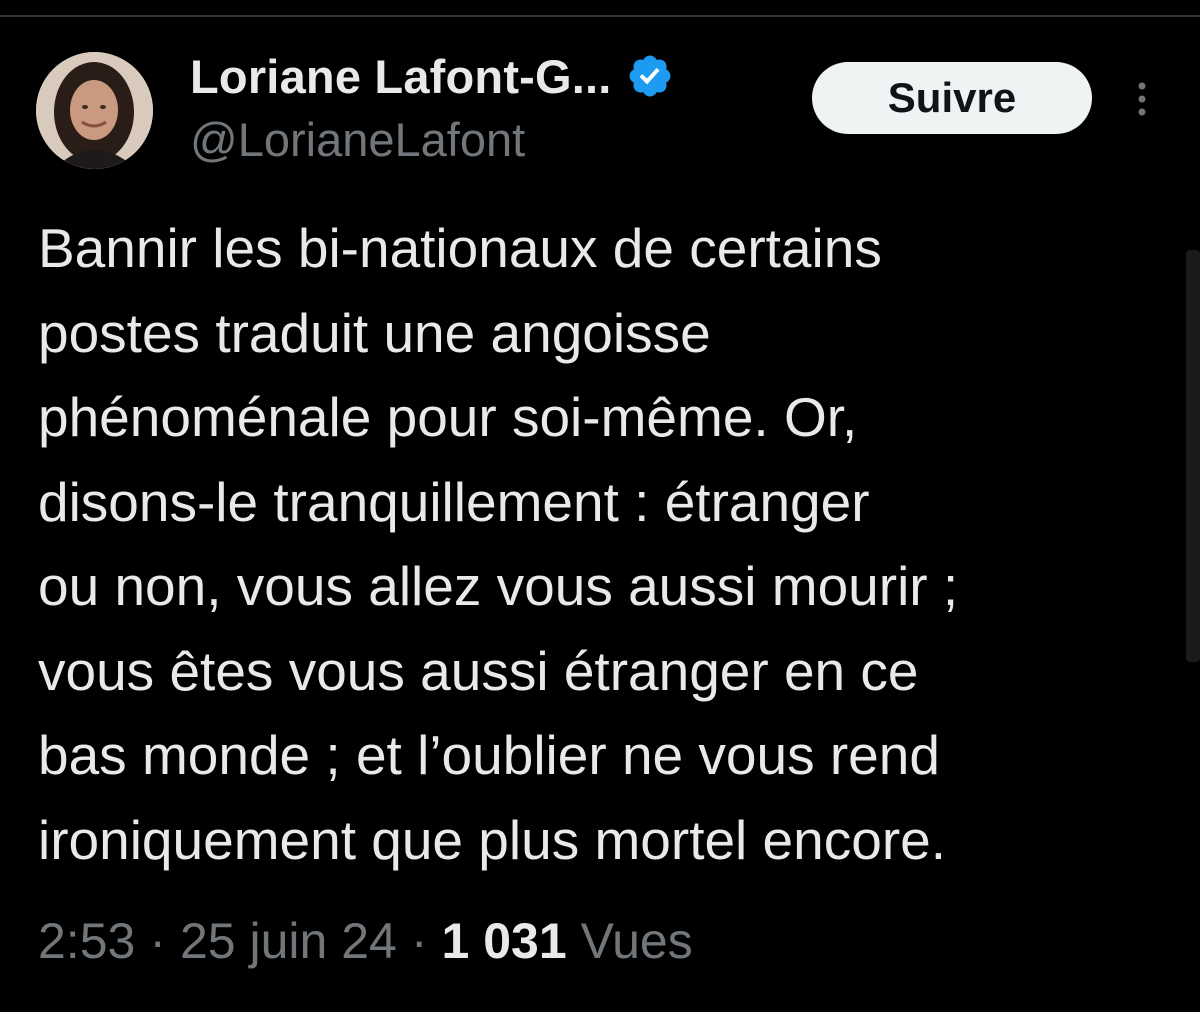 The width and height of the screenshot is (1200, 1012). Describe the element at coordinates (650, 76) in the screenshot. I see `verified-badge-icon` at that location.